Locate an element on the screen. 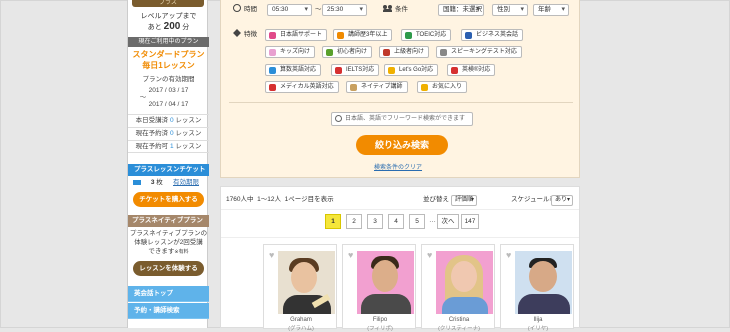 The width and height of the screenshot is (730, 332). lesson-row-reserved: 現在予約済 0 レッスン is located at coordinates (168, 133).